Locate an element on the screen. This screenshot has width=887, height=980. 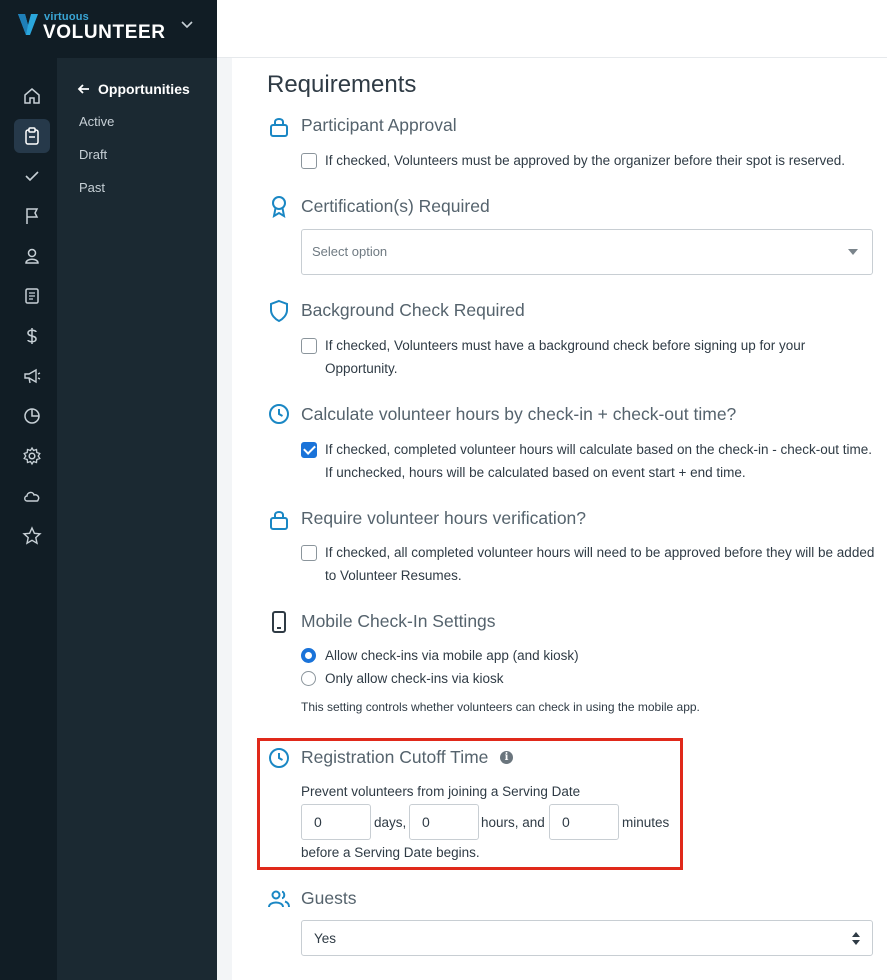
cutoff-title: Registration Cutoff Time is located at coordinates (395, 757).